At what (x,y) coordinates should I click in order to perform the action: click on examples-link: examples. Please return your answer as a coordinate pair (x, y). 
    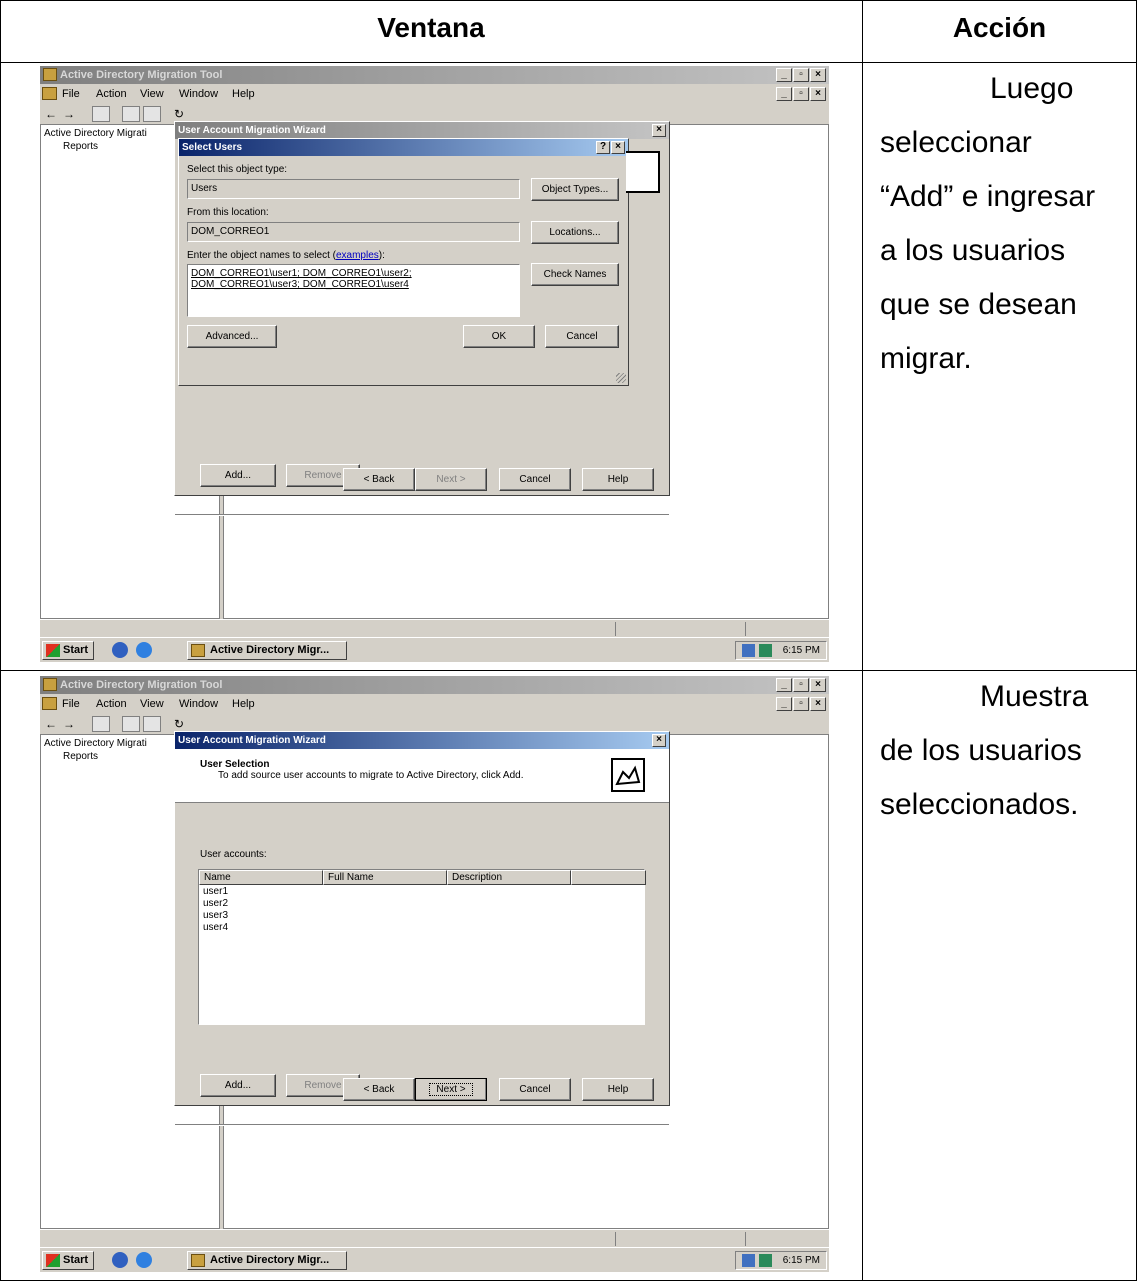
    Looking at the image, I should click on (357, 255).